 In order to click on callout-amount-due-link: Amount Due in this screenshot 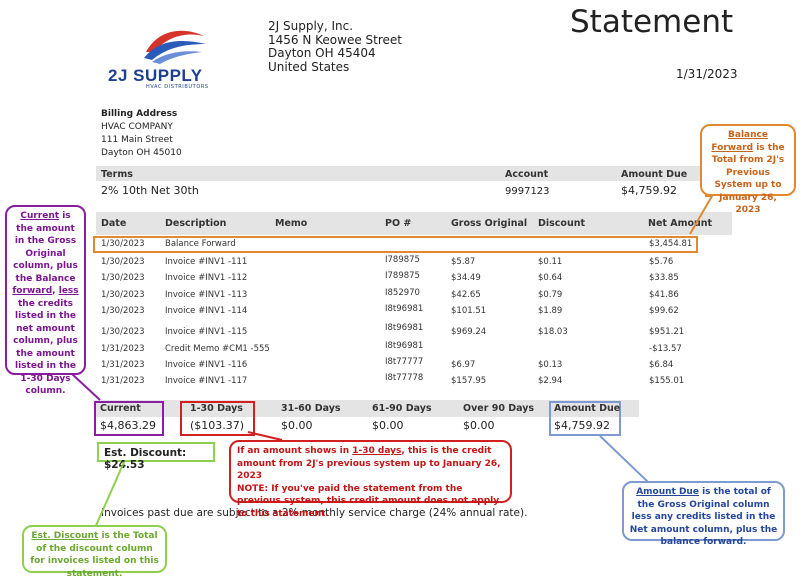, I will do `click(667, 492)`.